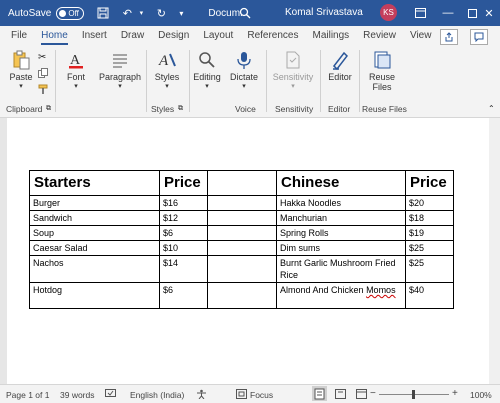  What do you see at coordinates (27, 395) in the screenshot?
I see `page-count: Page 1 of 1` at bounding box center [27, 395].